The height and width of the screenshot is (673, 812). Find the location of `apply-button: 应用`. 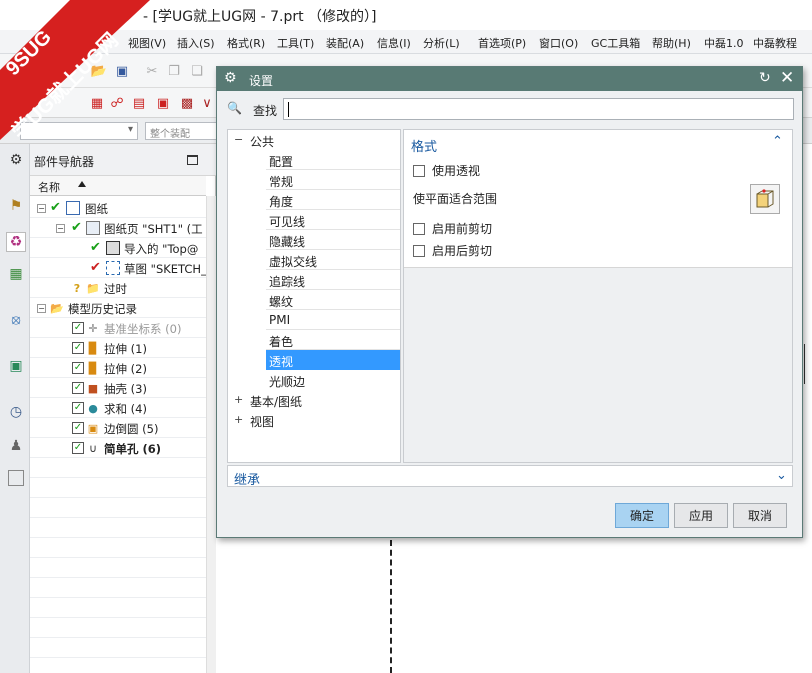

apply-button: 应用 is located at coordinates (701, 515).